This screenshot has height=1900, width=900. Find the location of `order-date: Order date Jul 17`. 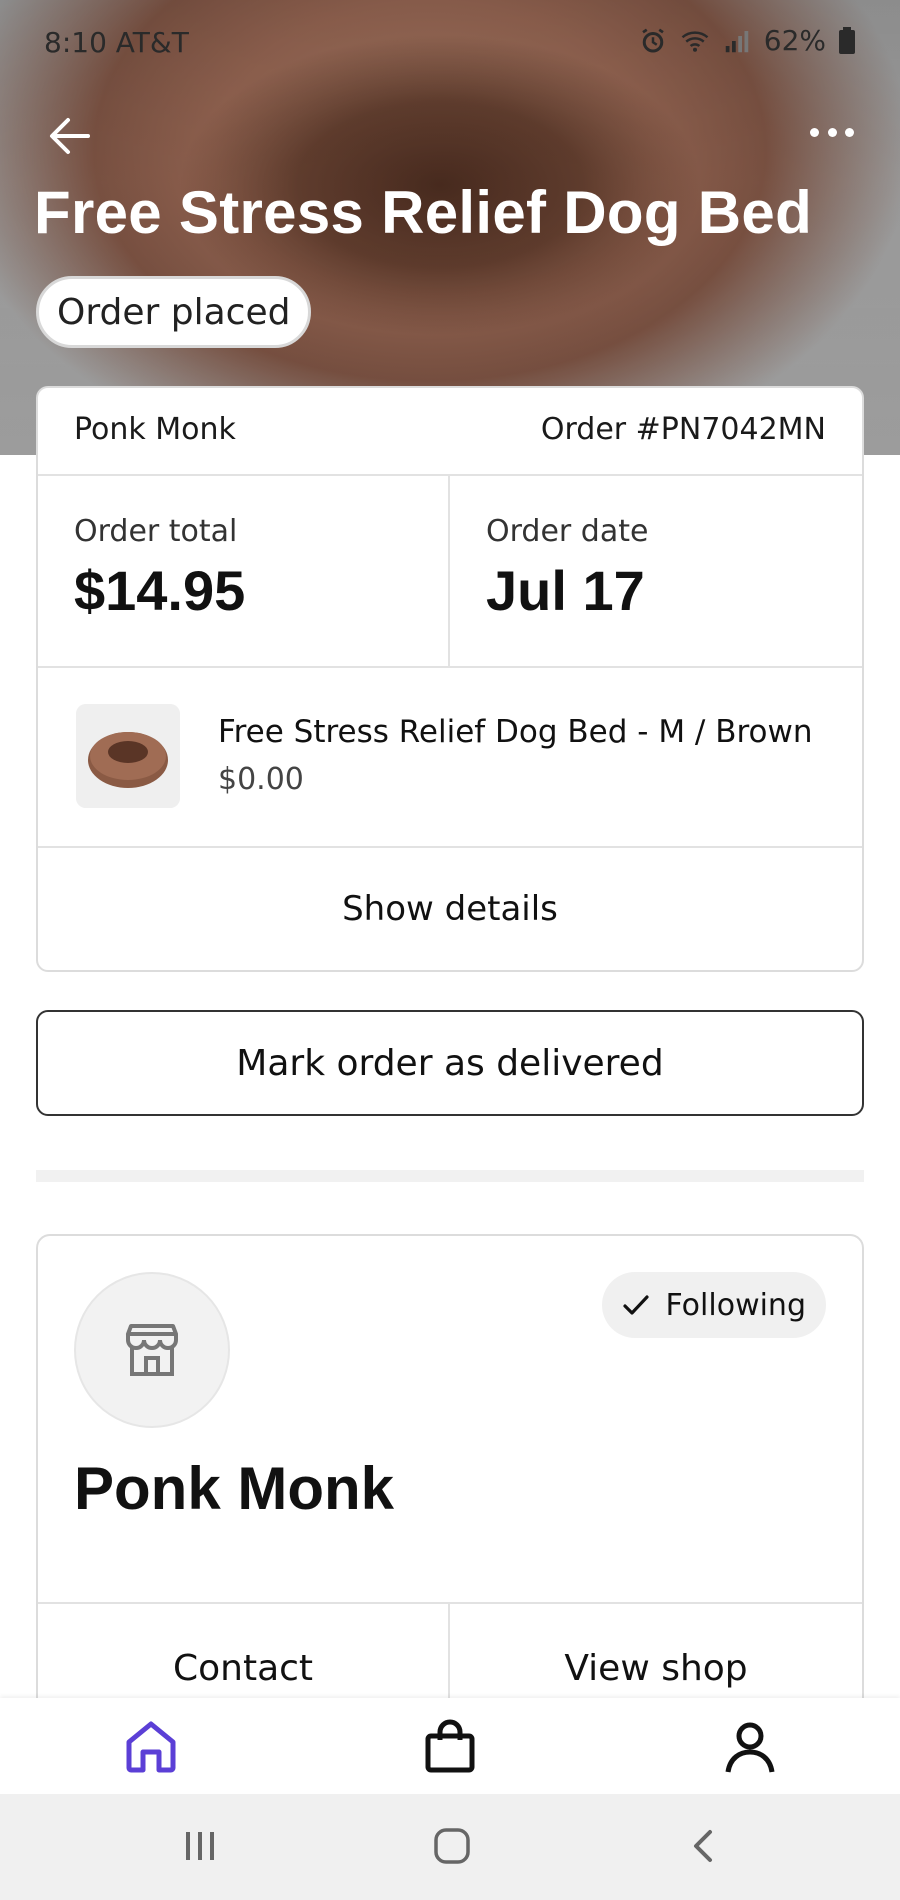

order-date: Order date Jul 17 is located at coordinates (656, 570).